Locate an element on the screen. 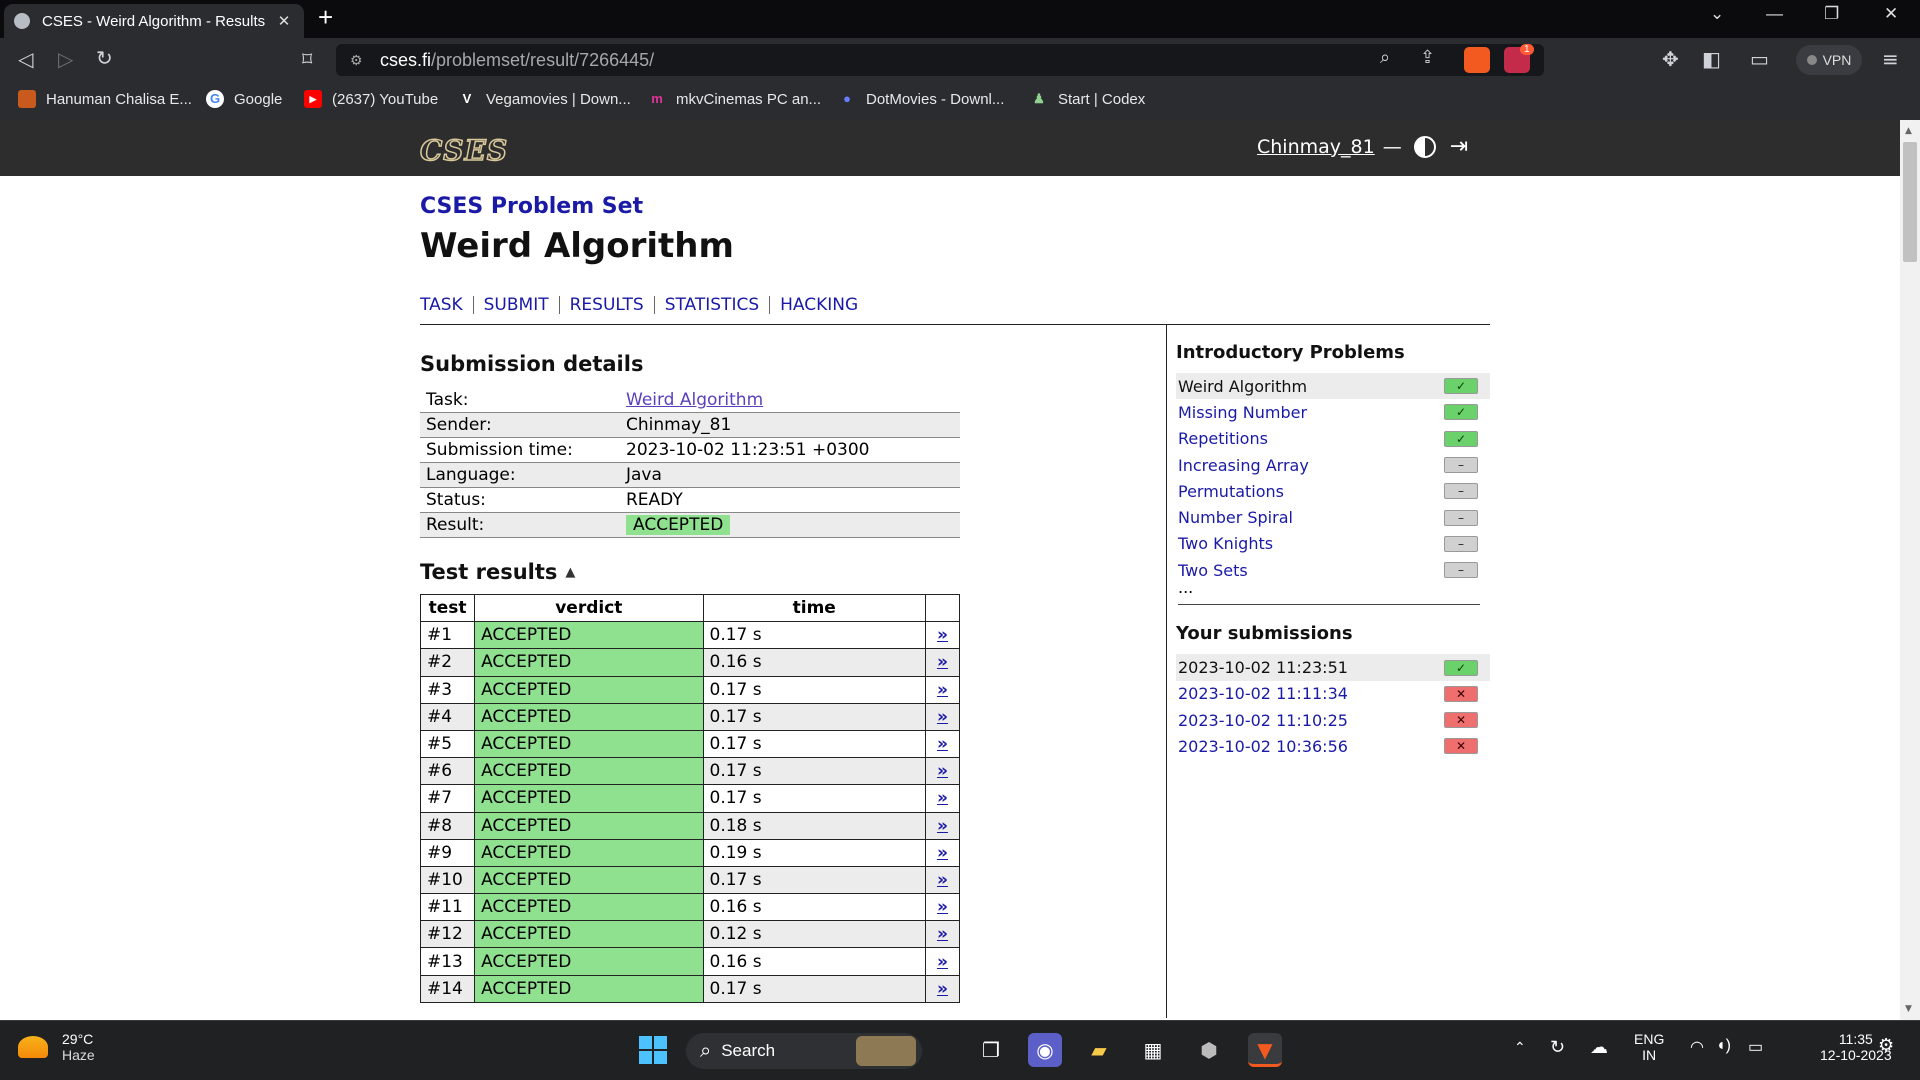 This screenshot has height=1080, width=1920. weather-widget: 29°C Haze is located at coordinates (56, 1047).